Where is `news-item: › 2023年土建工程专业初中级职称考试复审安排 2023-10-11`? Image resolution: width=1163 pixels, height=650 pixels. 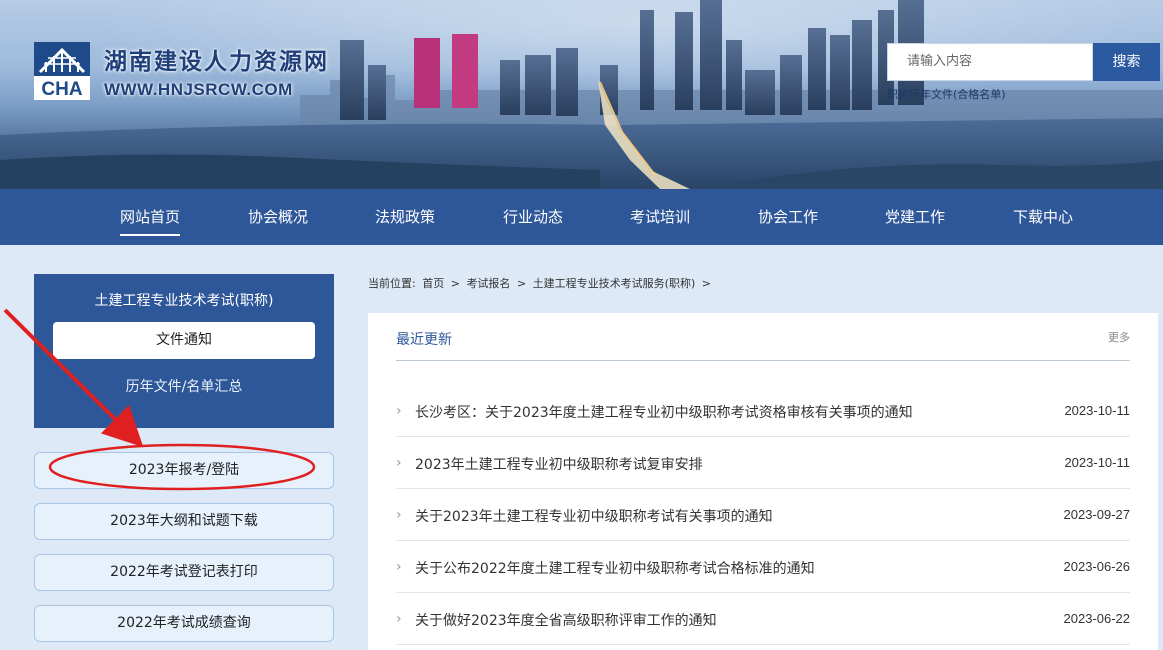 news-item: › 2023年土建工程专业初中级职称考试复审安排 2023-10-11 is located at coordinates (763, 463).